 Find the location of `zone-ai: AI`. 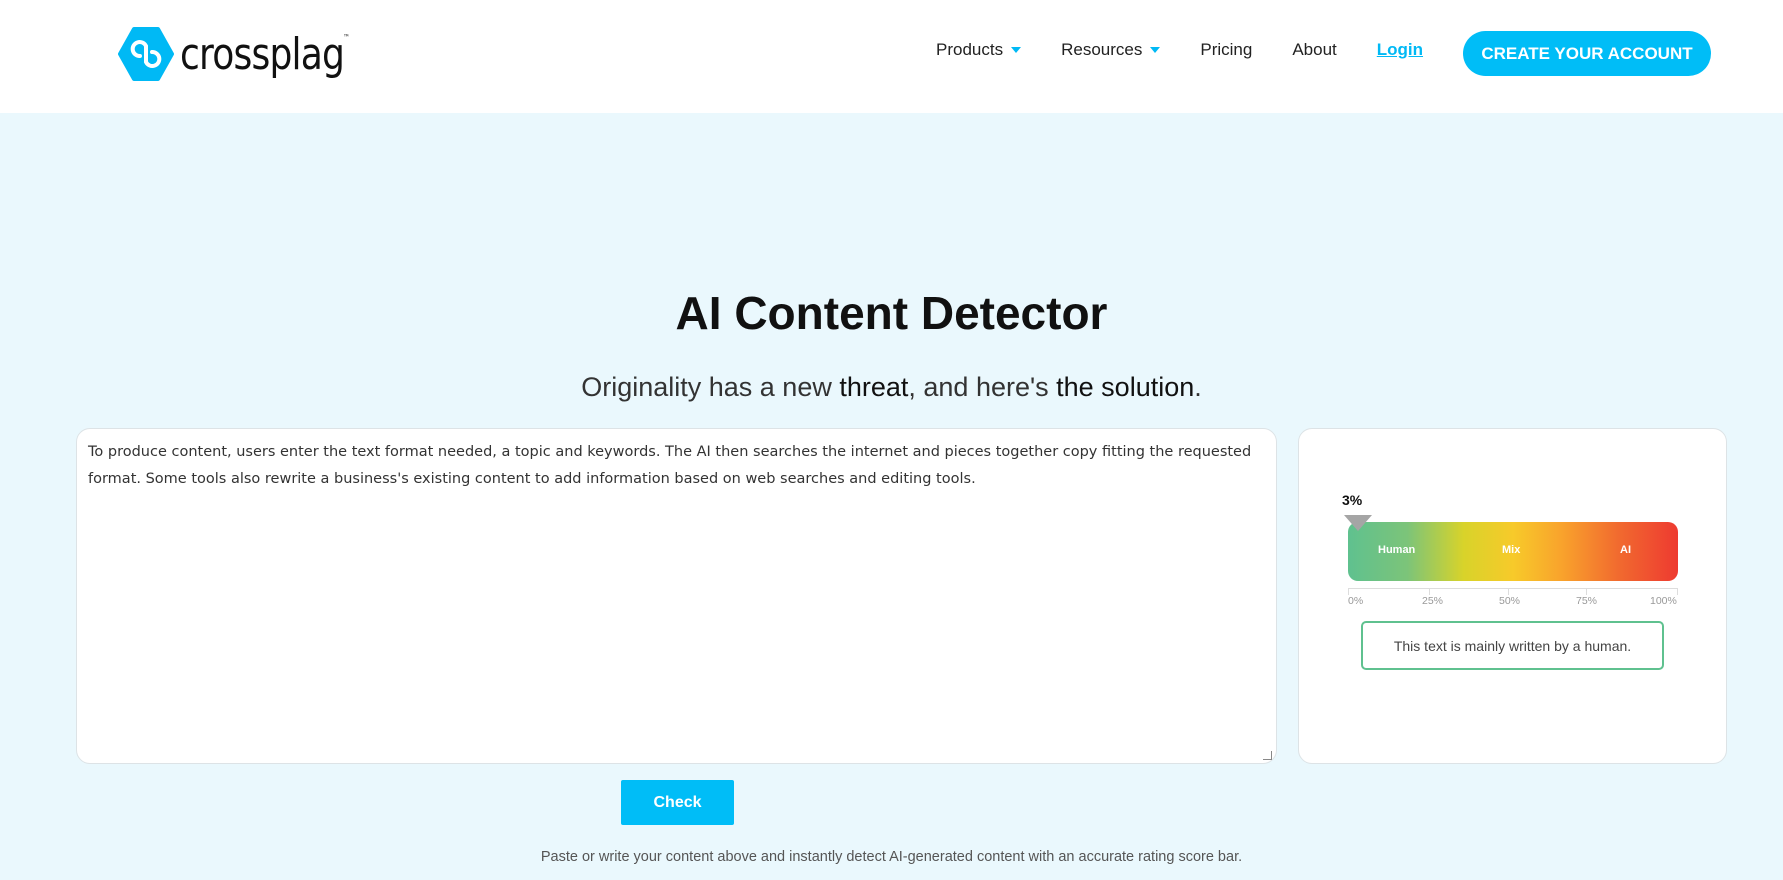

zone-ai: AI is located at coordinates (1625, 550).